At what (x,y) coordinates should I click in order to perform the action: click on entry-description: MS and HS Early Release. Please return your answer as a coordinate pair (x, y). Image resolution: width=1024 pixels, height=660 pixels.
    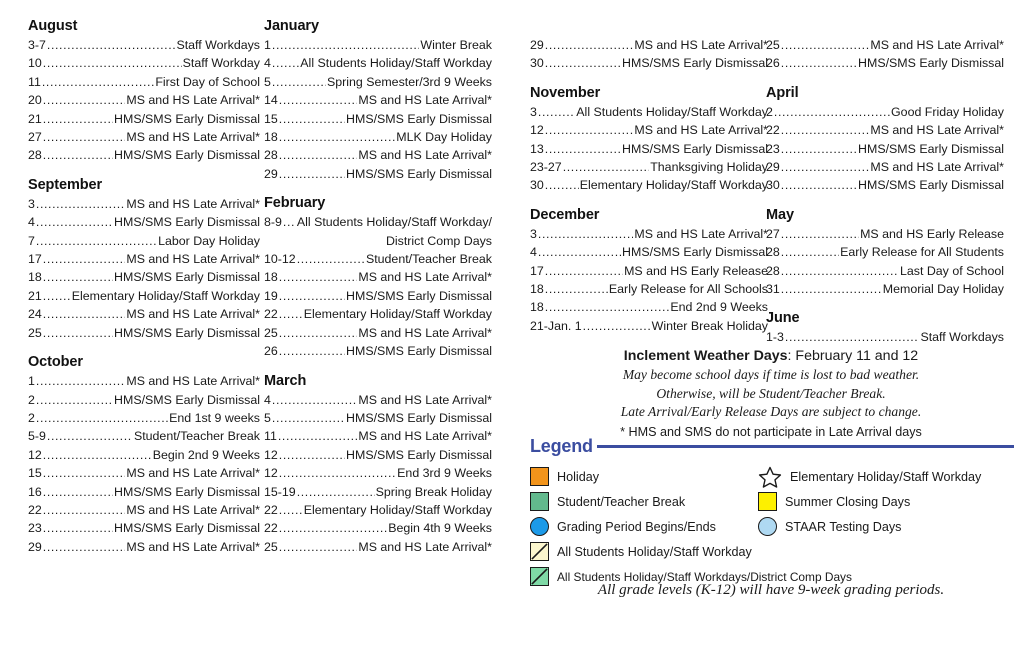
    Looking at the image, I should click on (932, 233).